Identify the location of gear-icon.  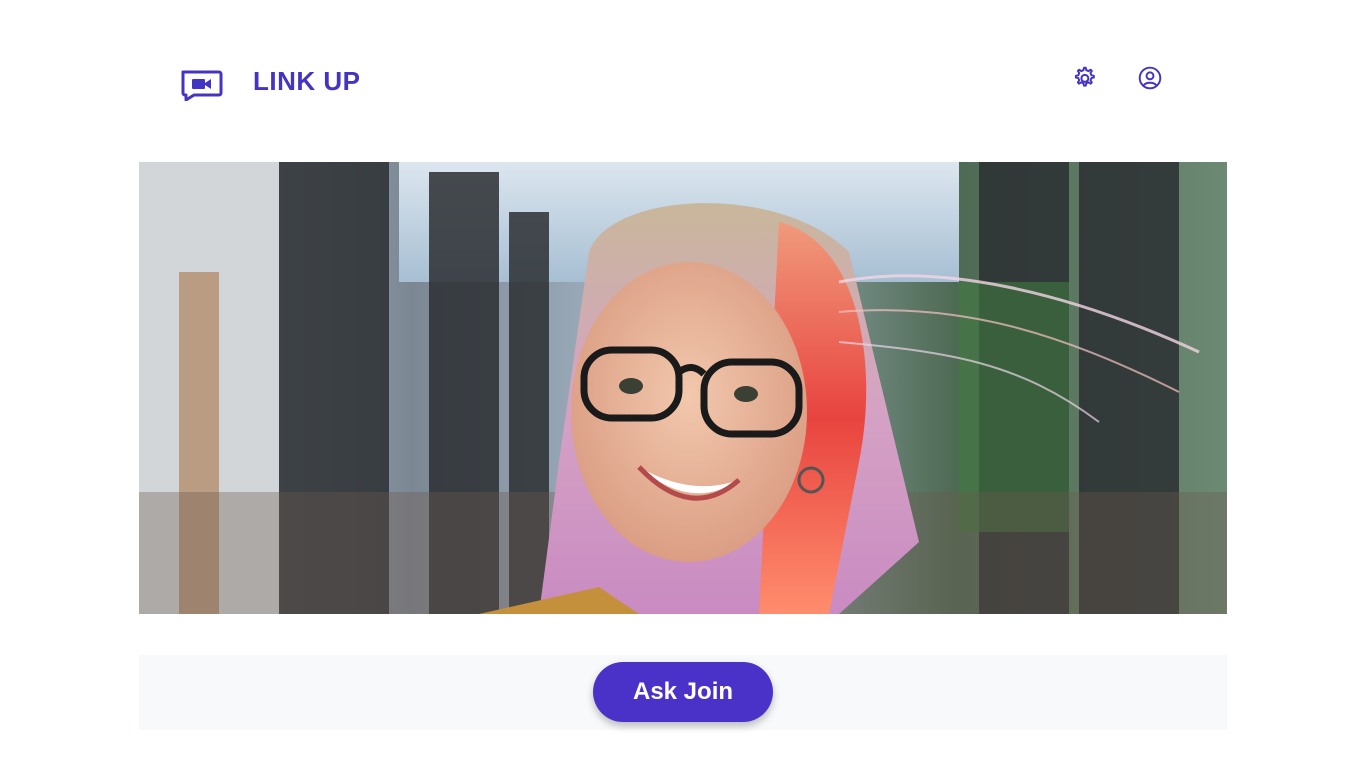
(1084, 80).